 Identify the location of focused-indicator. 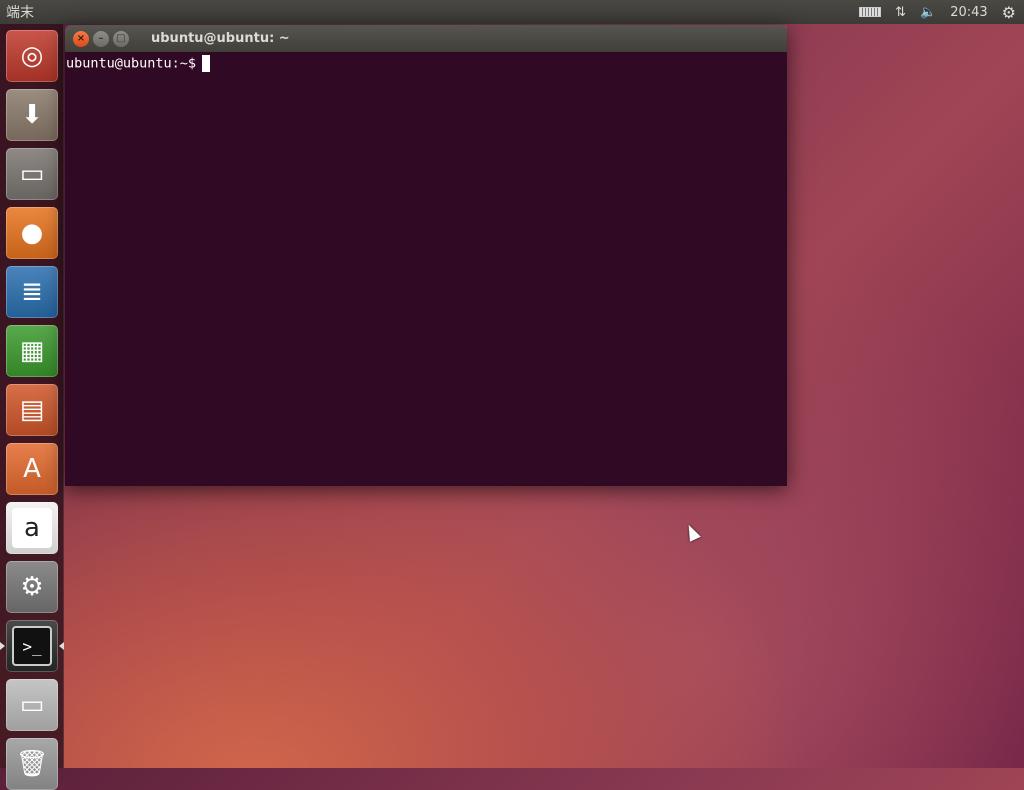
(61, 646).